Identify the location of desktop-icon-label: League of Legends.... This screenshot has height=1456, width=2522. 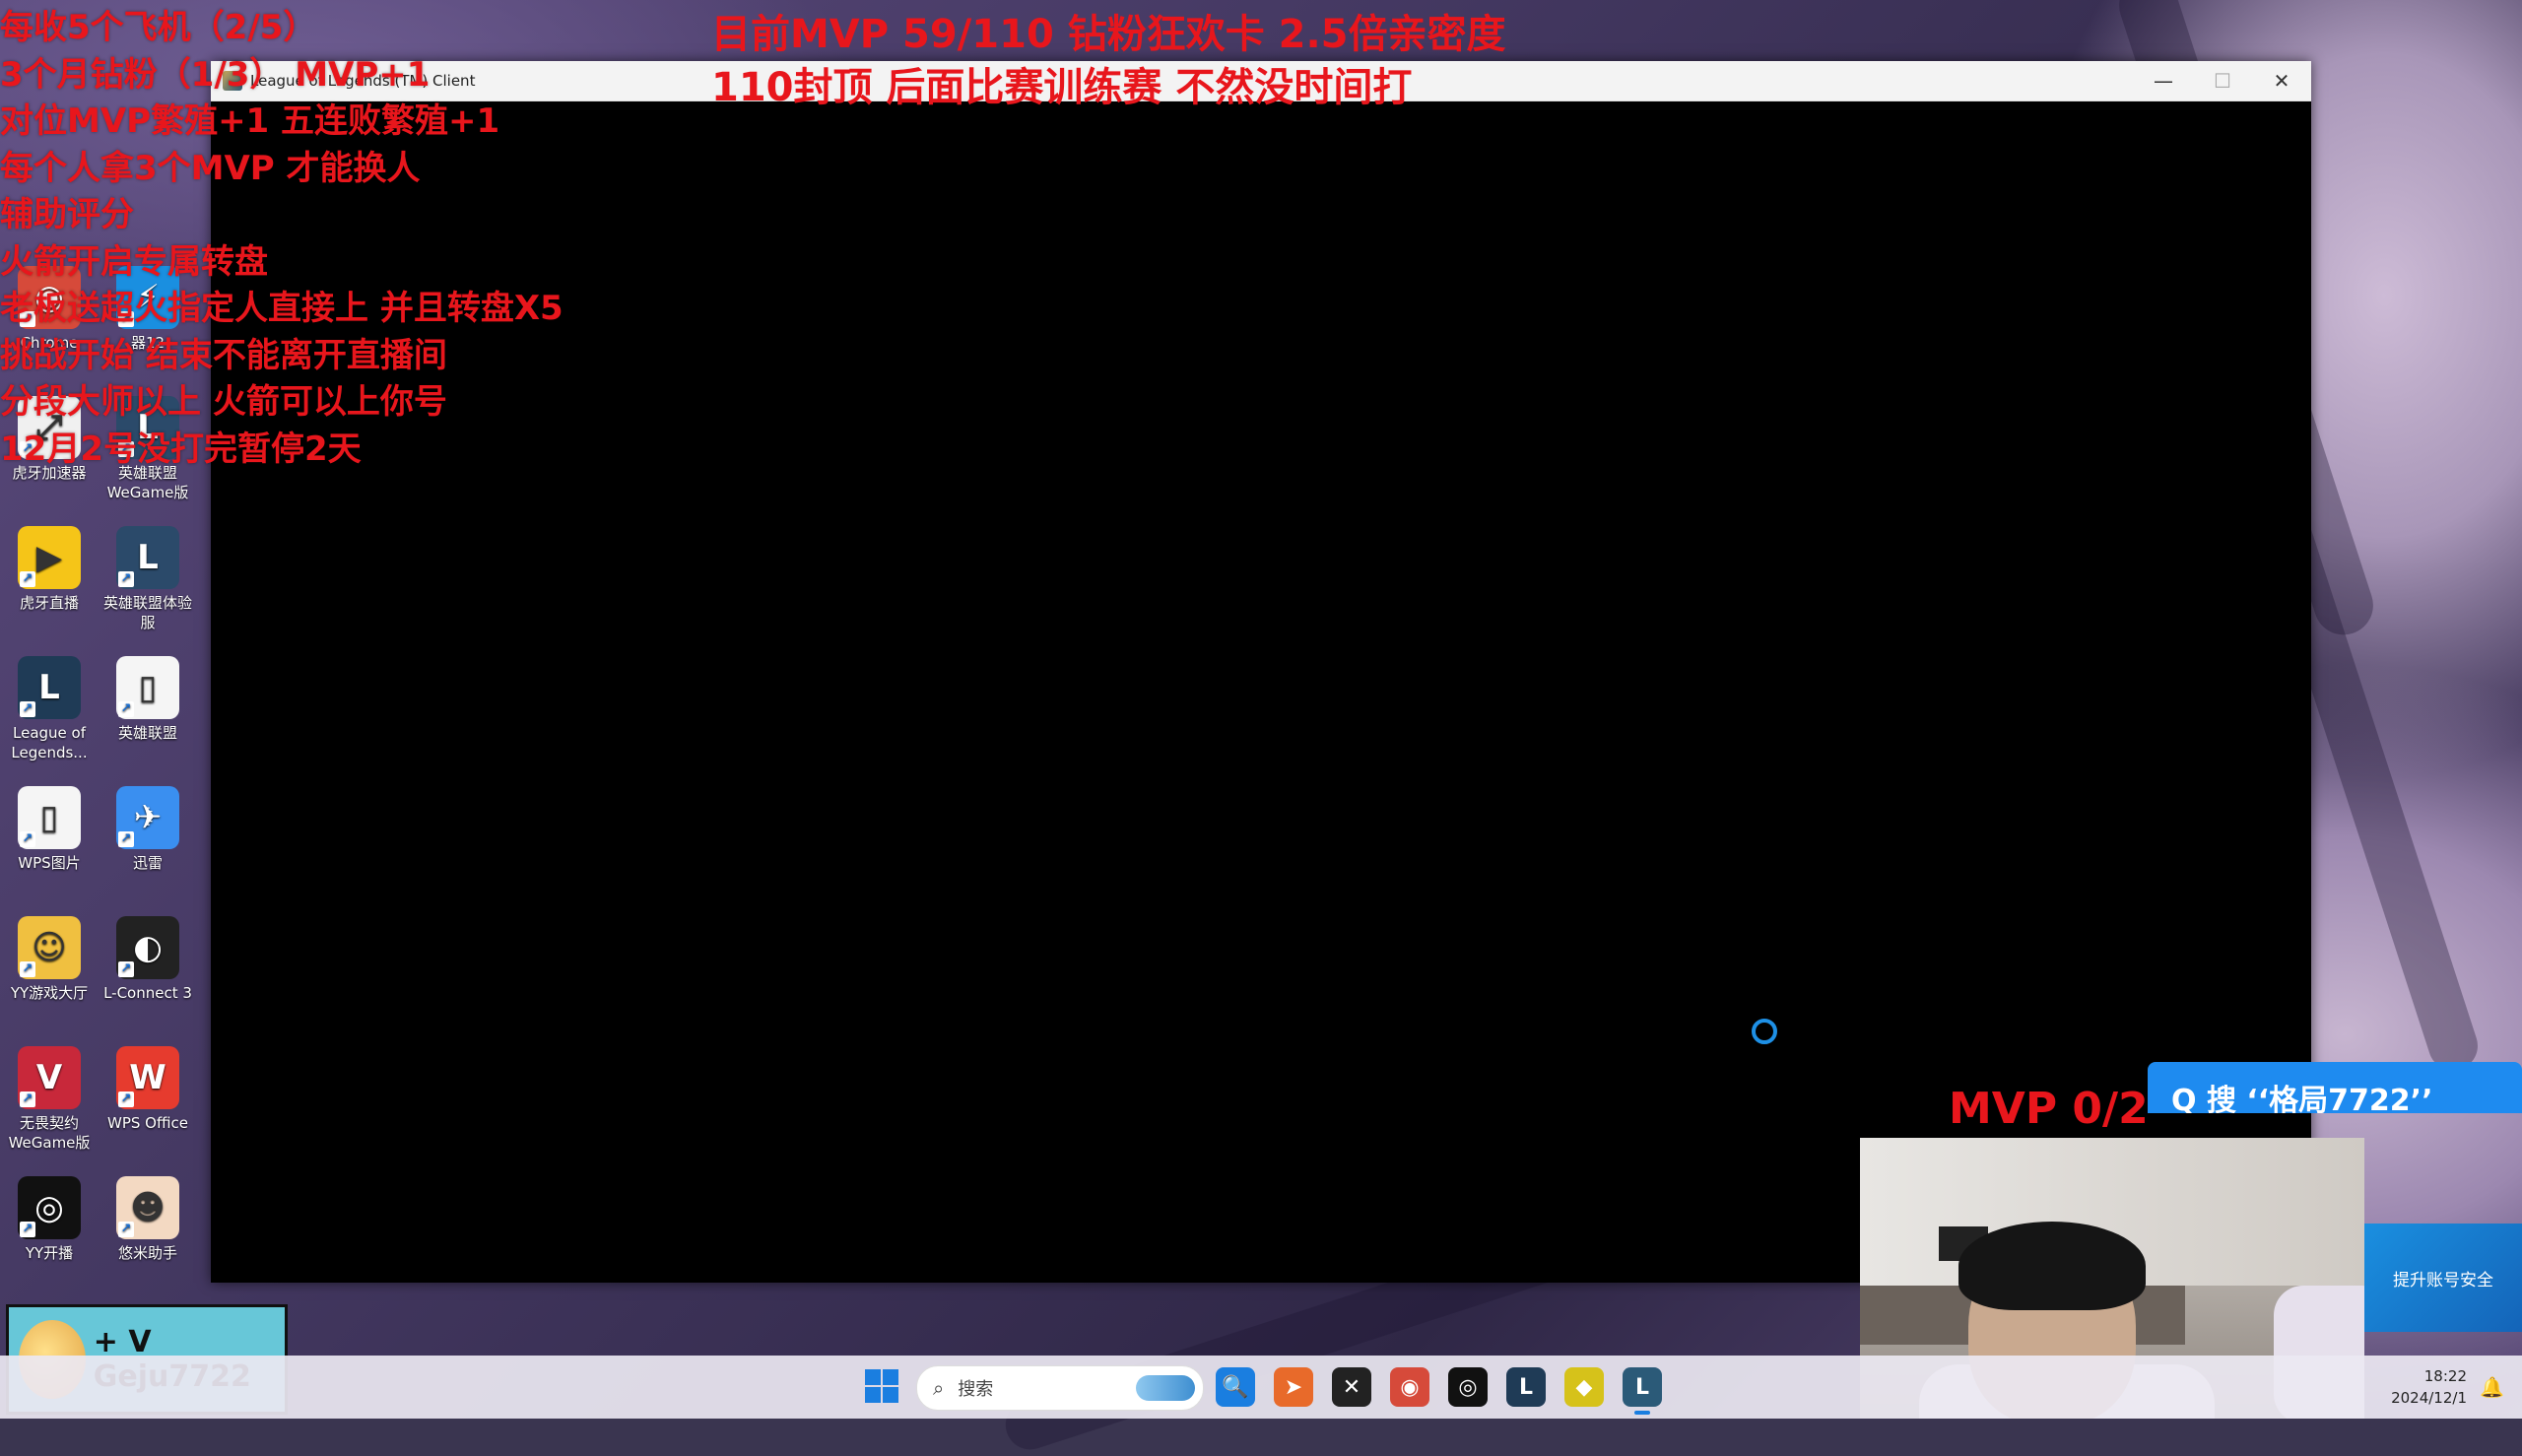
(49, 742).